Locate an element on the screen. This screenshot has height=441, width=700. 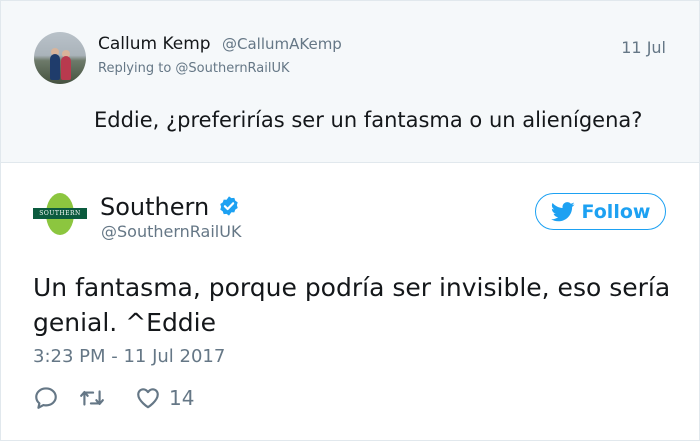
reply-action is located at coordinates (46, 398).